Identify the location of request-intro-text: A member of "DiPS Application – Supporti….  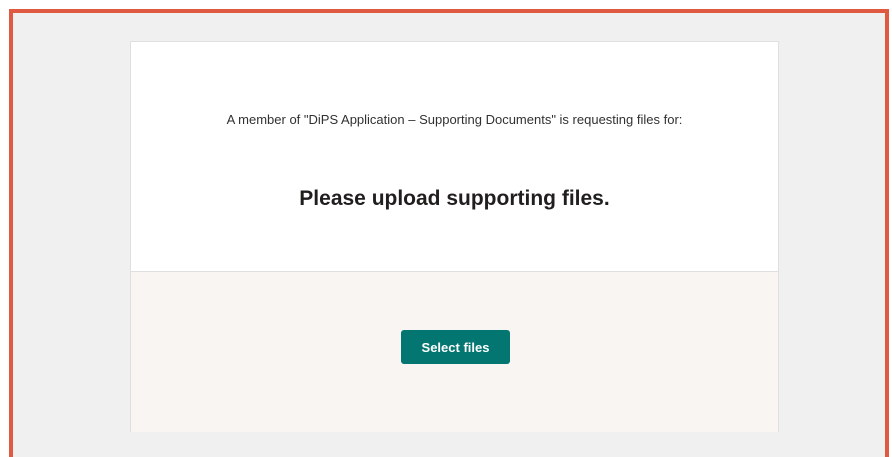
(454, 119).